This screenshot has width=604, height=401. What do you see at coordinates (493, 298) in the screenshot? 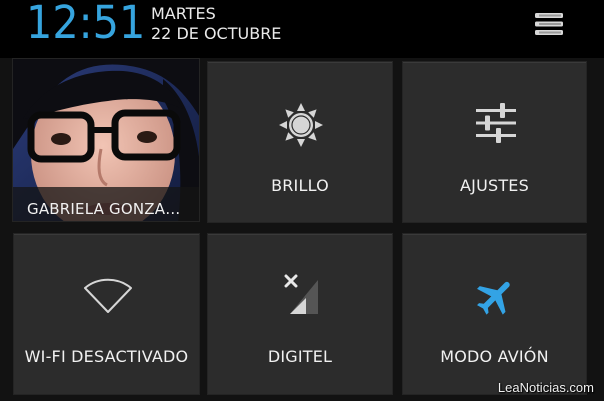
I see `airplane-icon` at bounding box center [493, 298].